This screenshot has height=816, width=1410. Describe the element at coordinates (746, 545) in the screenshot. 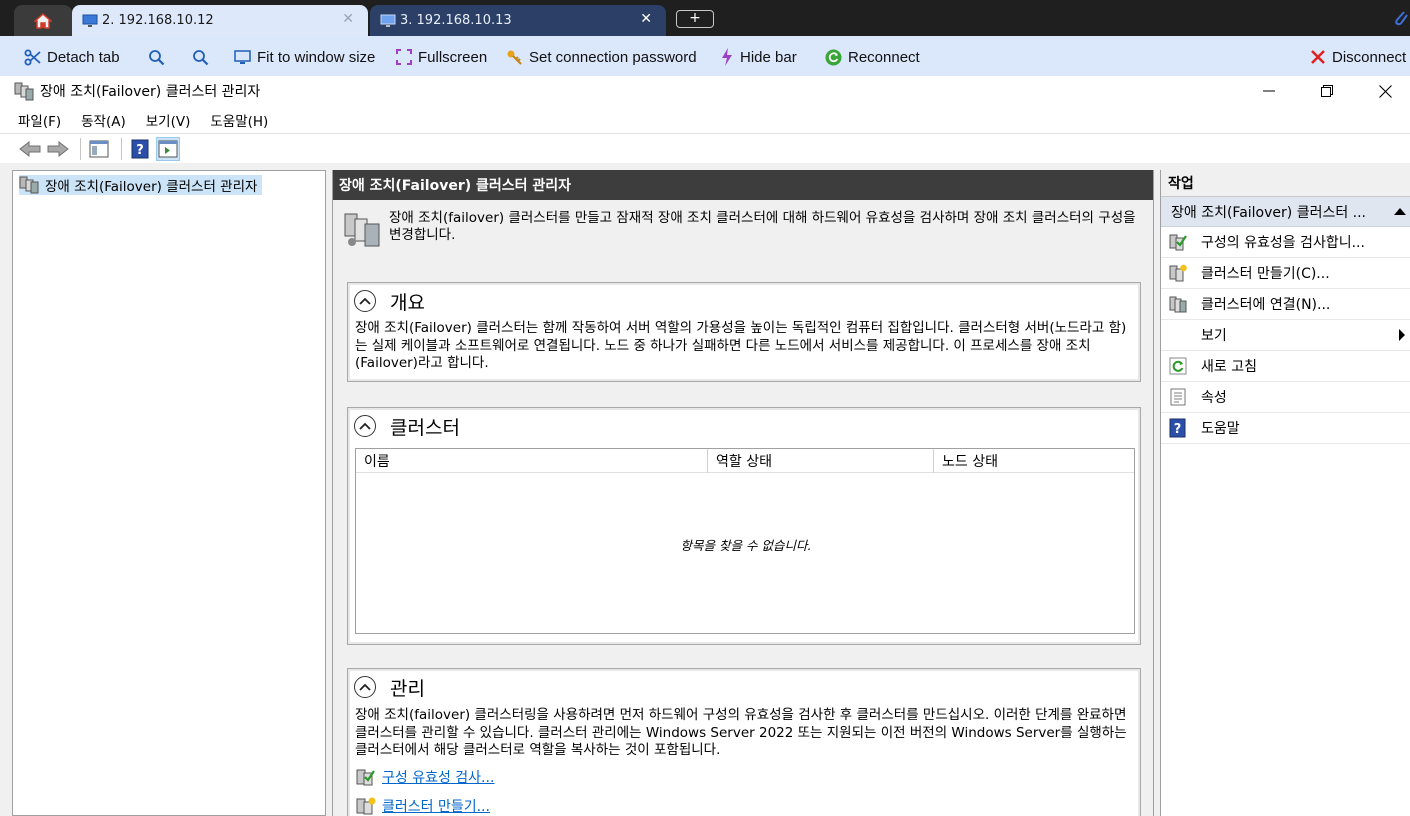

I see `empty-list-message: 항목을 찾을 수 없습니다.` at that location.